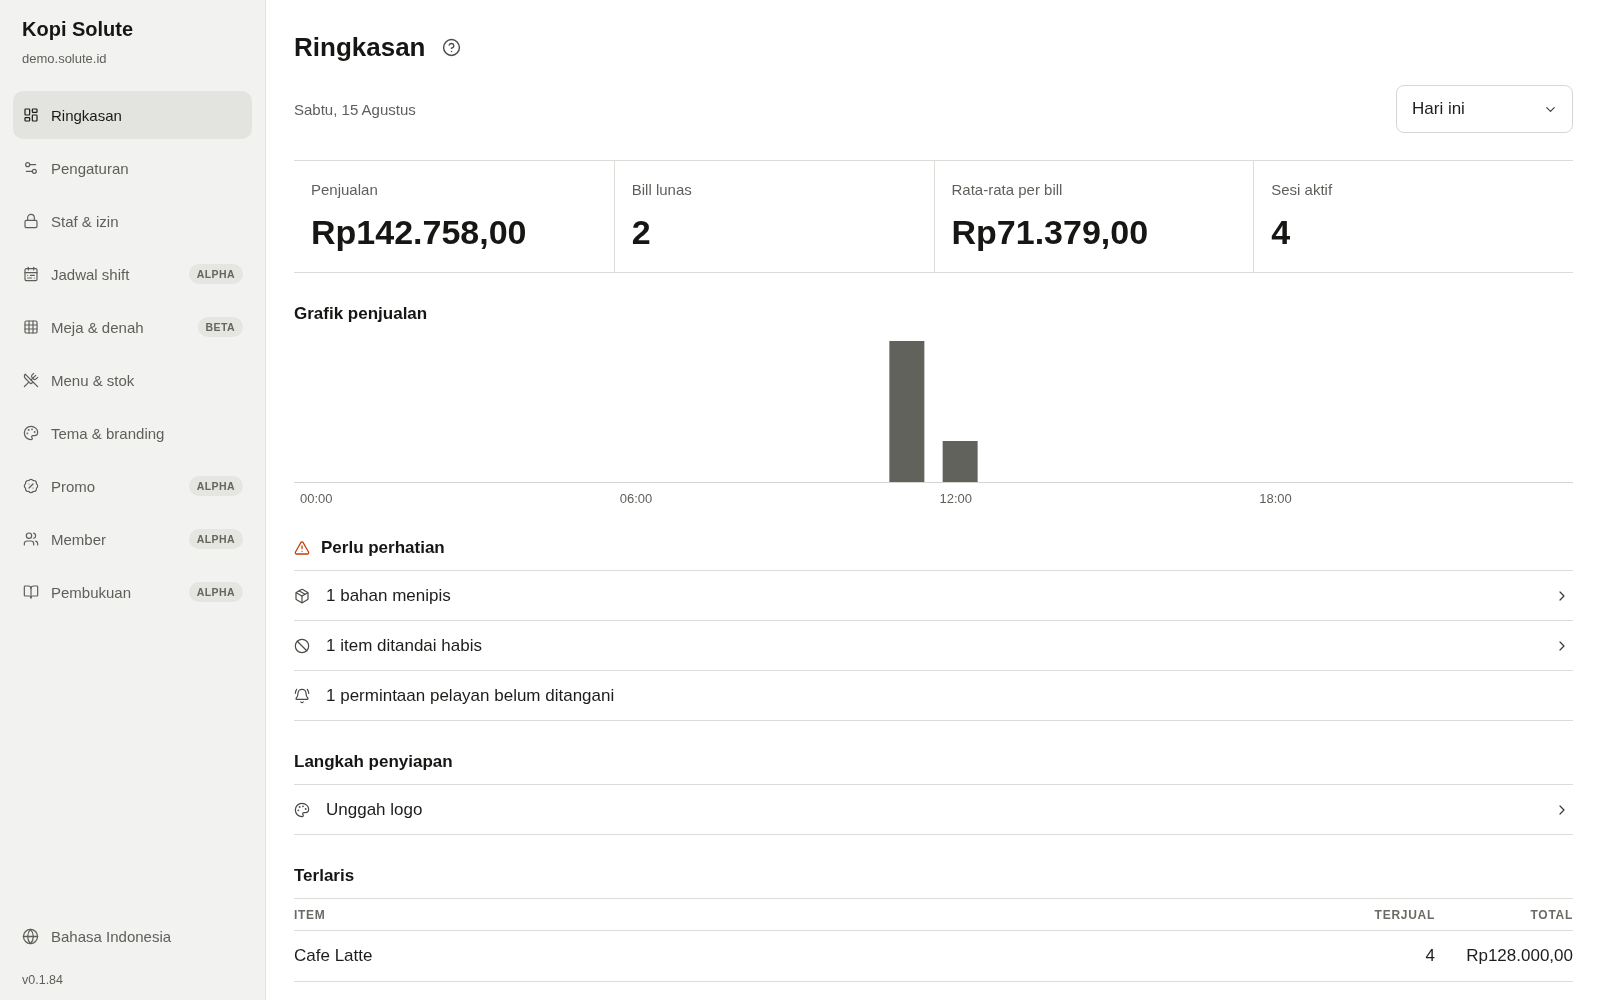 The height and width of the screenshot is (1000, 1600). Describe the element at coordinates (355, 109) in the screenshot. I see `date-text: Sabtu, 15 Agustus` at that location.